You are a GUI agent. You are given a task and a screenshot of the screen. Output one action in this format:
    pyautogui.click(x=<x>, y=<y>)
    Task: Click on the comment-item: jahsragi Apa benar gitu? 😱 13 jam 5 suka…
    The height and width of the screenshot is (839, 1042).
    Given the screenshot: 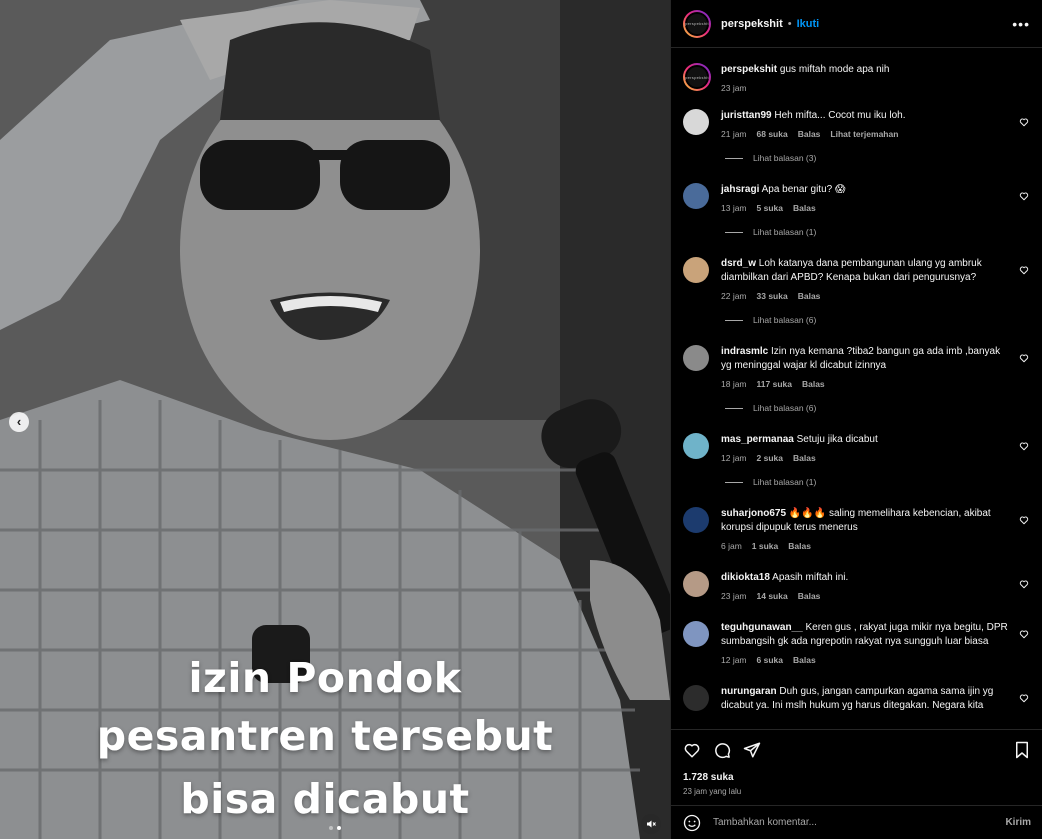 What is the action you would take?
    pyautogui.click(x=857, y=198)
    